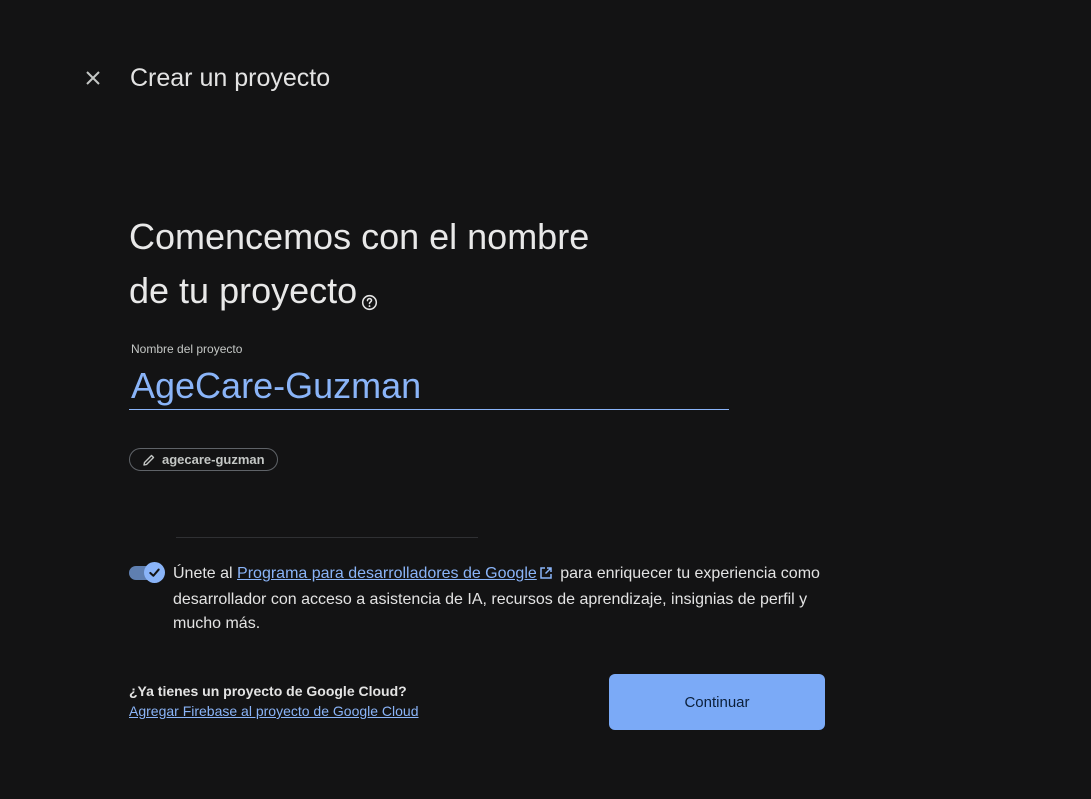 This screenshot has height=799, width=1091. I want to click on divider, so click(327, 537).